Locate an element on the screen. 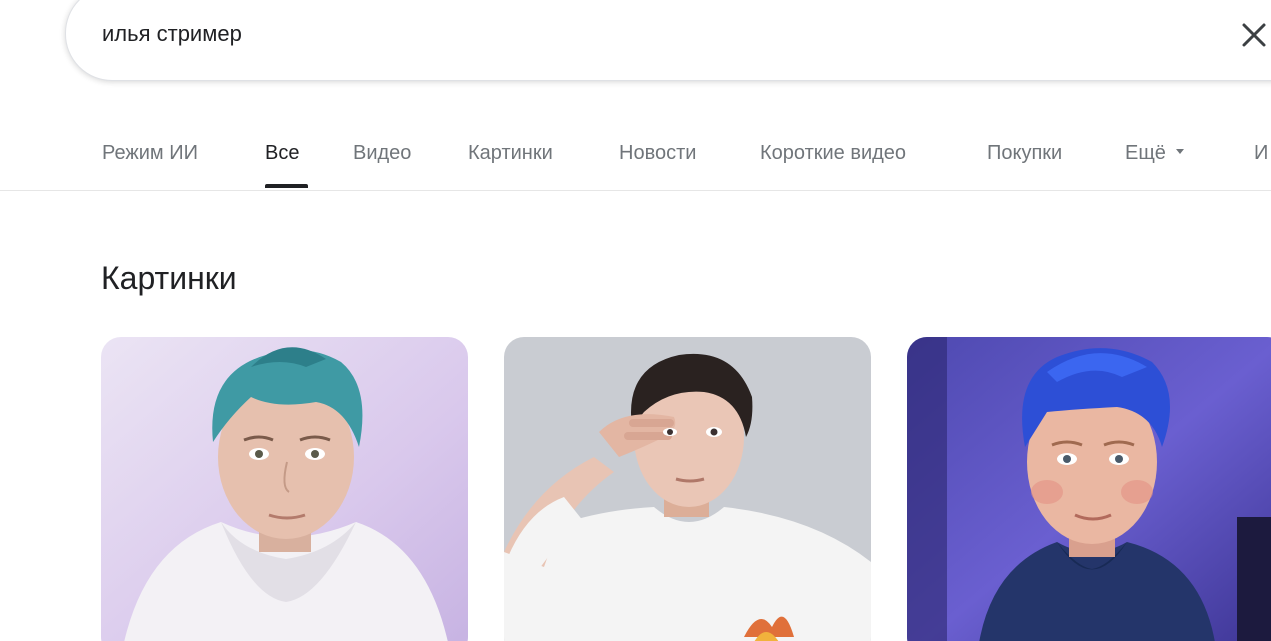 This screenshot has width=1271, height=641. tab-video: Видео is located at coordinates (382, 153).